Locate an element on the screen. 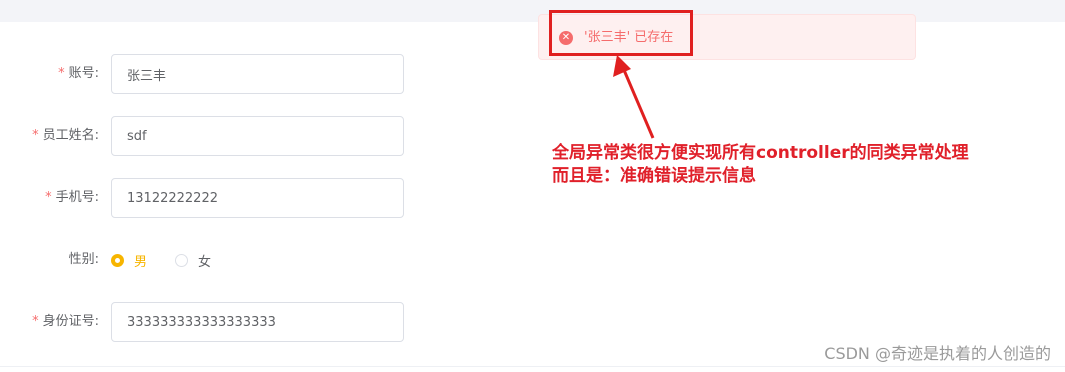 This screenshot has height=372, width=1065. gender-radio-female: 女 is located at coordinates (193, 260).